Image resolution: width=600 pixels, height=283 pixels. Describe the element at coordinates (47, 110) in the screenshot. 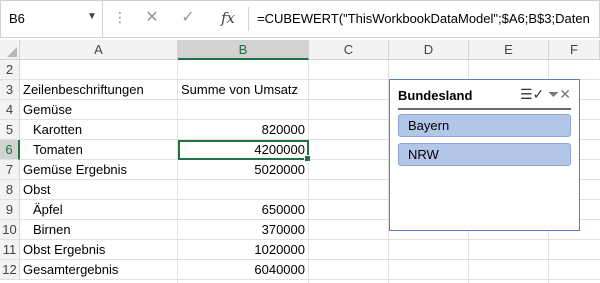

I see `cell-a4: Gemüse` at that location.